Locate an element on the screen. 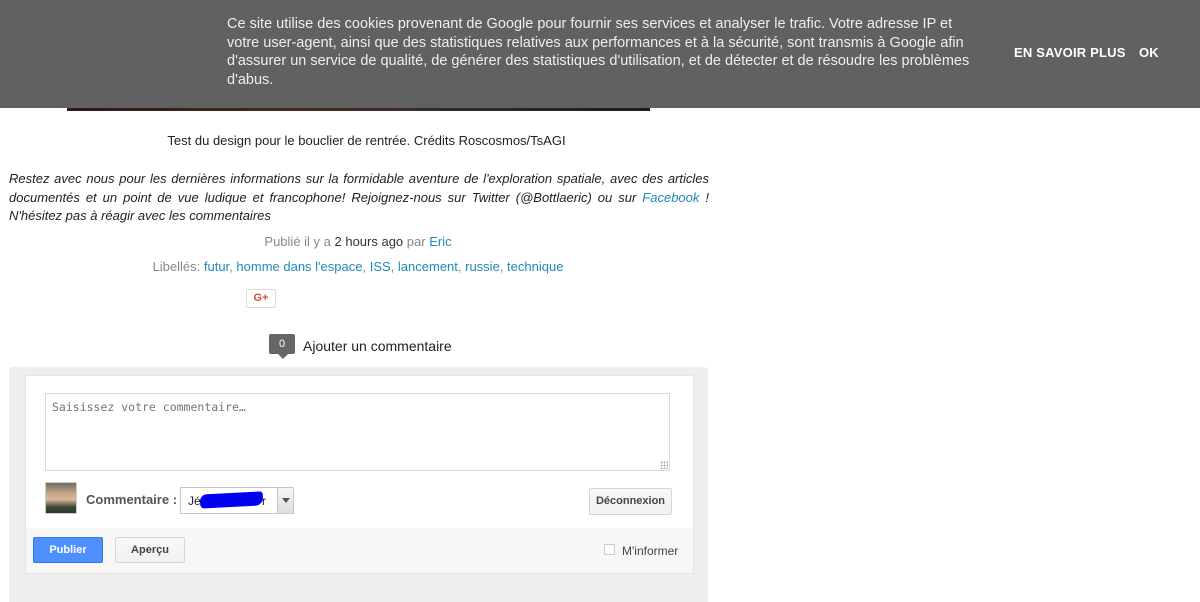  resize-grip-icon is located at coordinates (664, 465).